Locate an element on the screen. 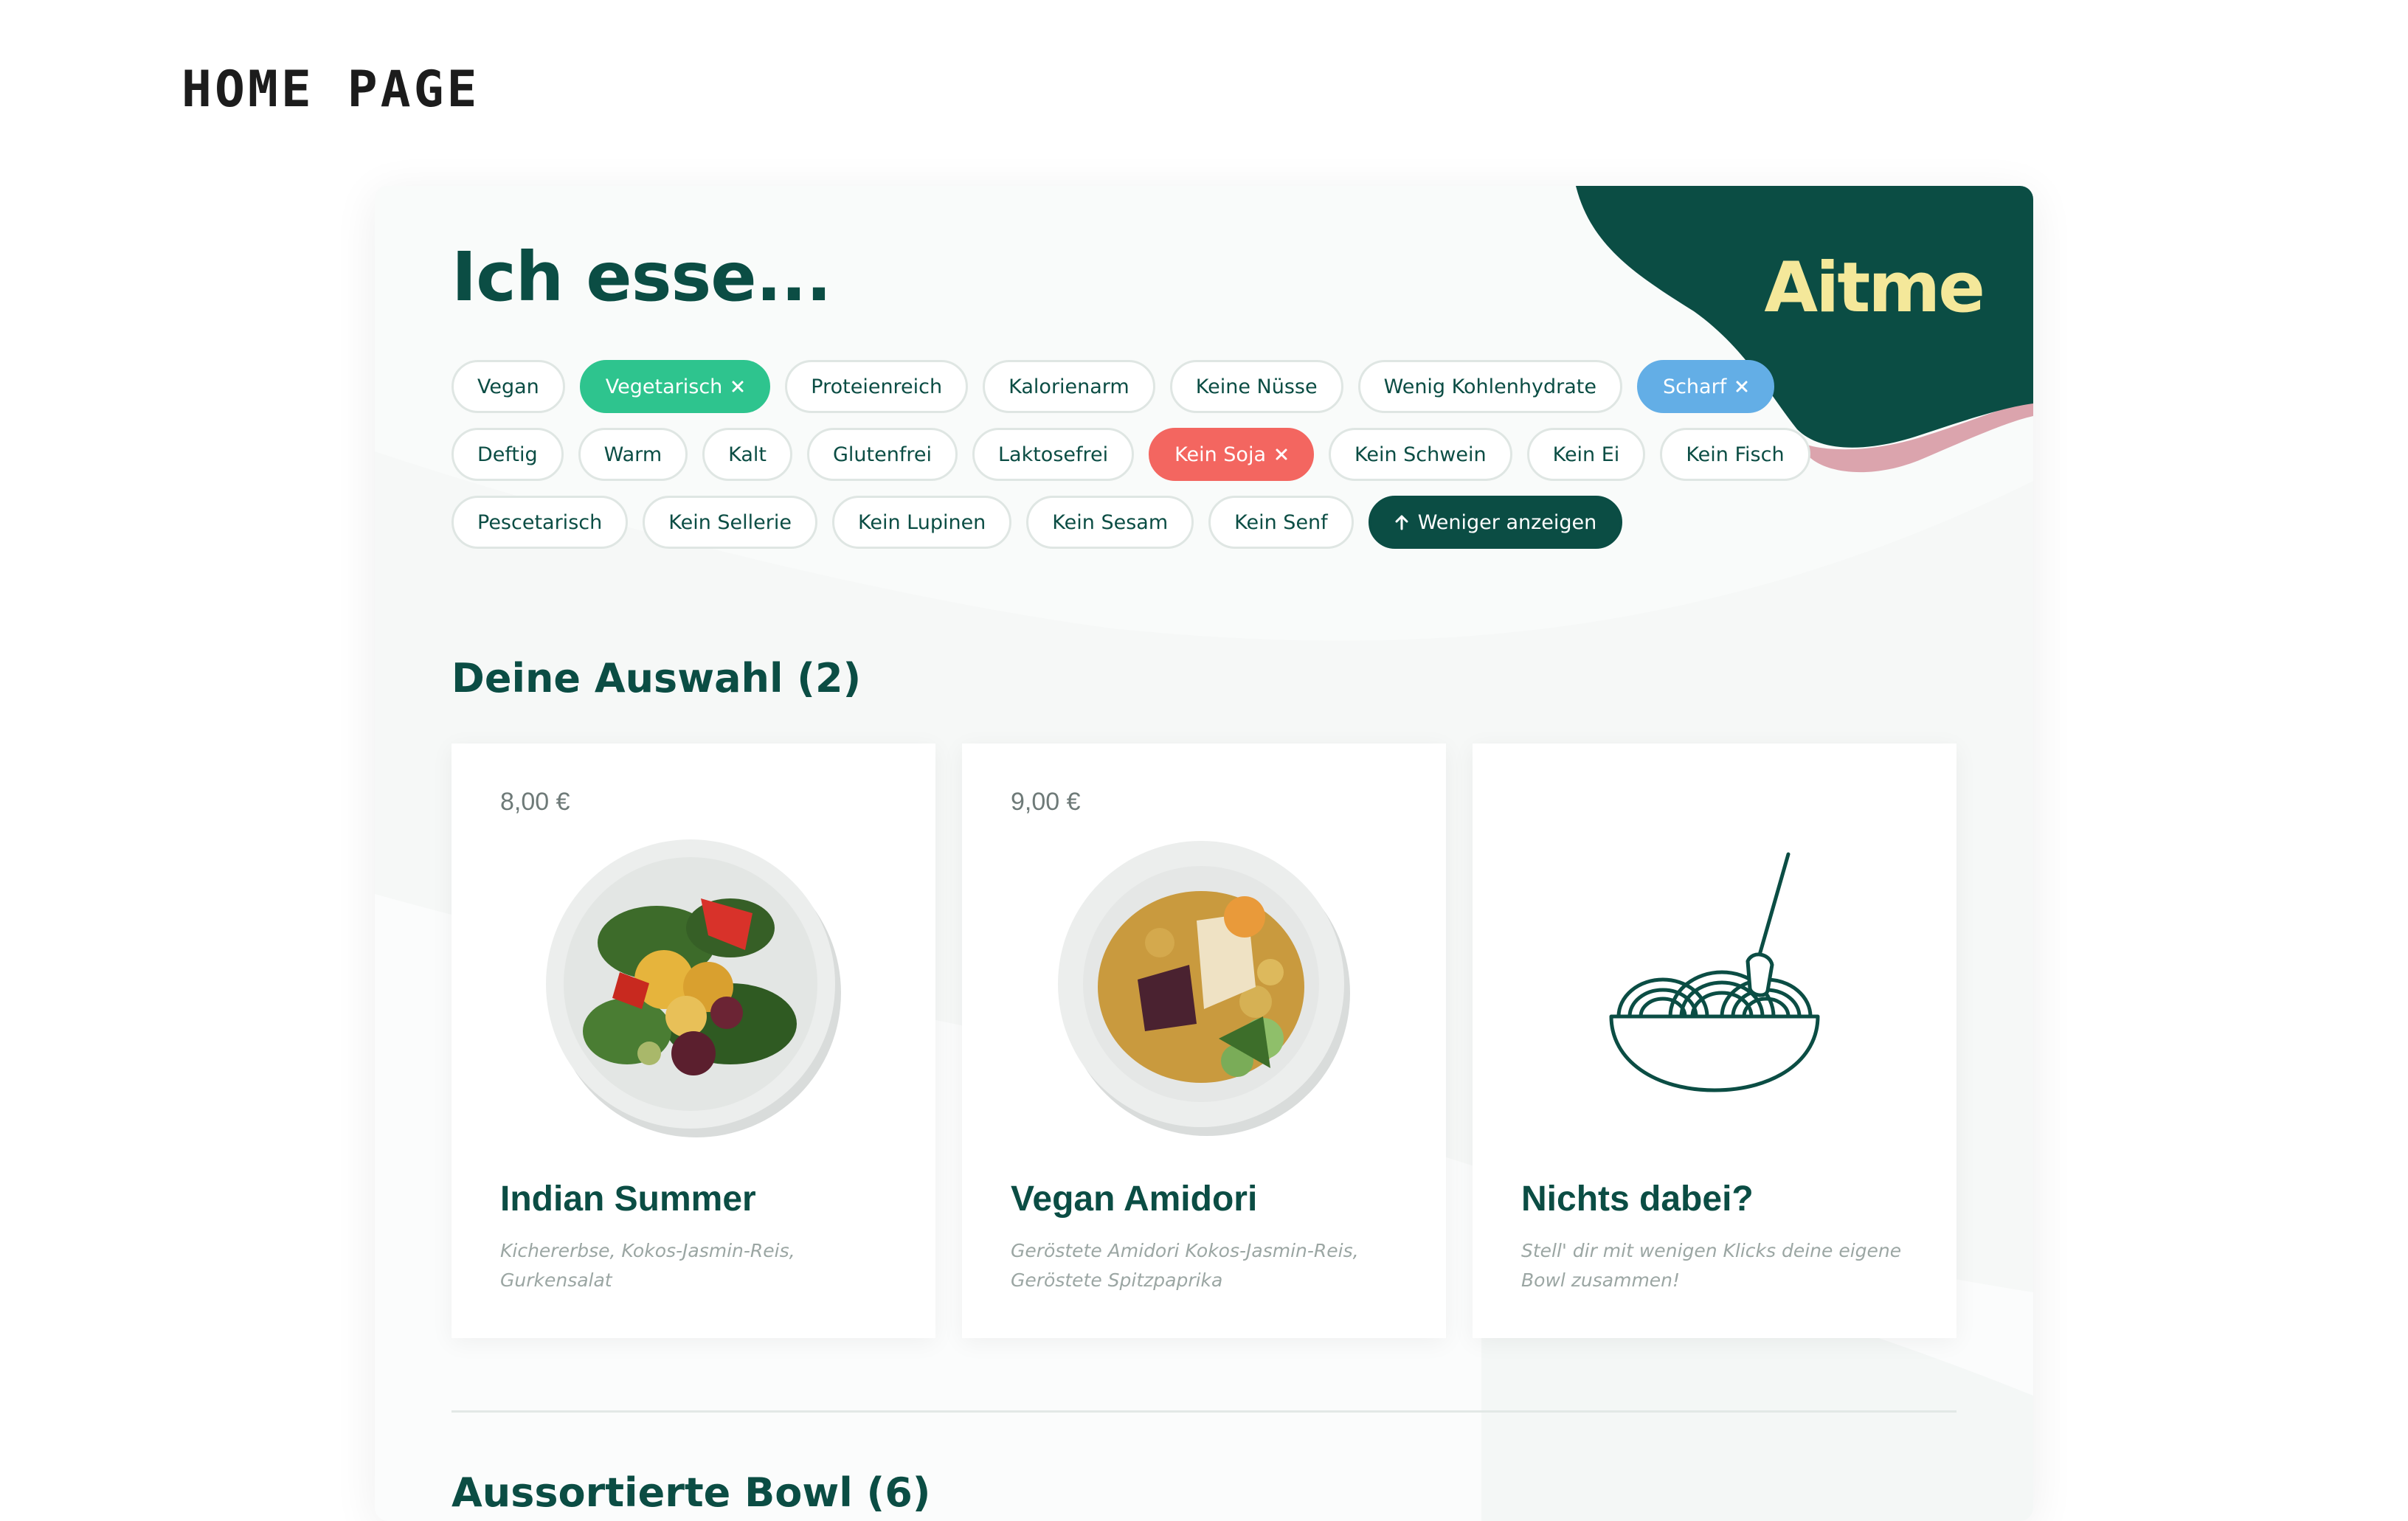 This screenshot has width=2408, height=1521. filter-tag-glutenfrei: Glutenfrei is located at coordinates (882, 454).